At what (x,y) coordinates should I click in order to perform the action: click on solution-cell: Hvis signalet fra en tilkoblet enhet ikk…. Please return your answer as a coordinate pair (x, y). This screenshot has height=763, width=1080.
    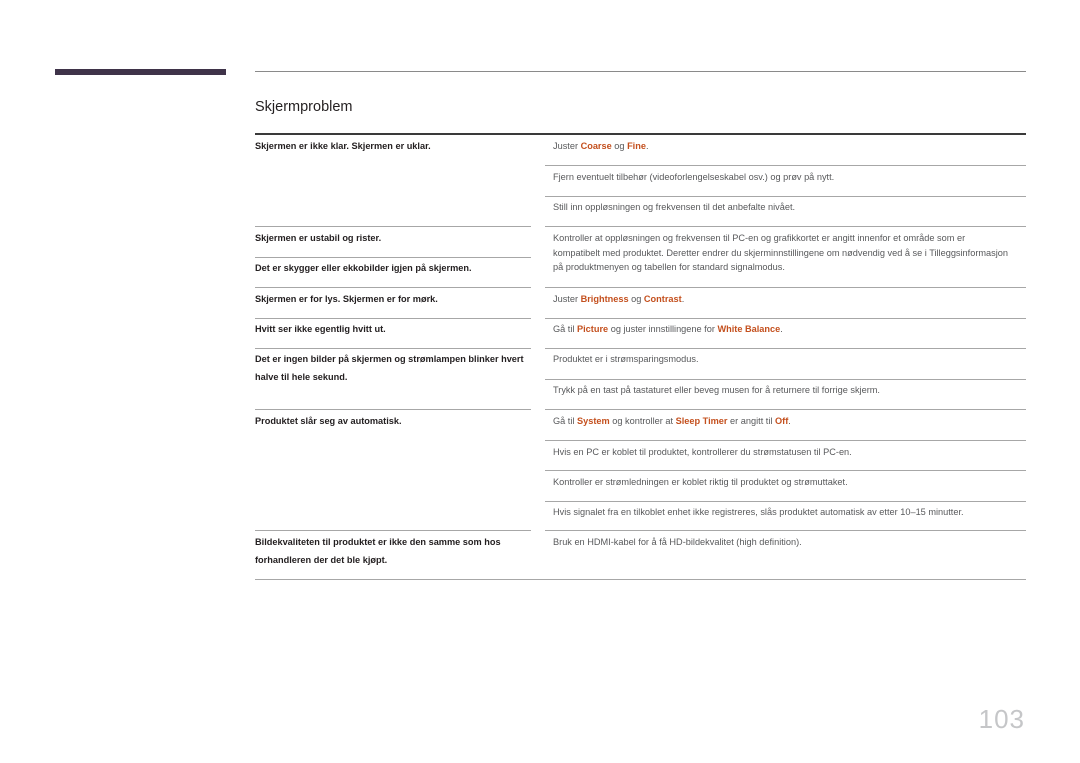
    Looking at the image, I should click on (781, 512).